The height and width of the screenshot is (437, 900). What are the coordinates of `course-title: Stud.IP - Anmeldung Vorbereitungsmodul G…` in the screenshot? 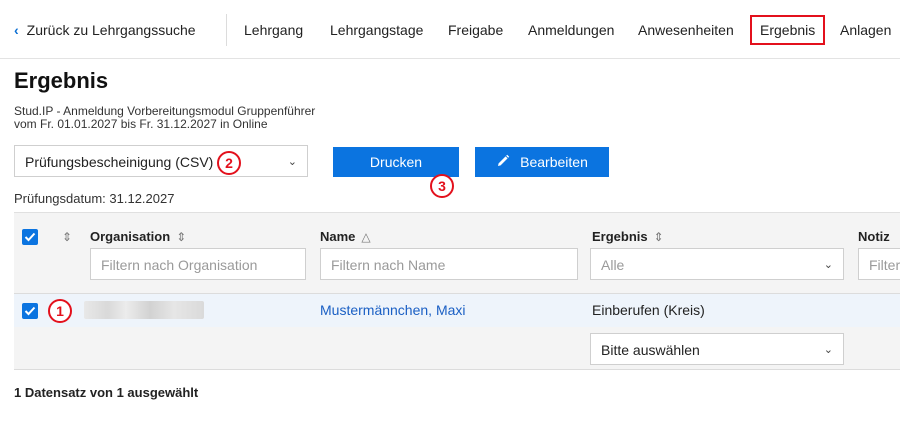 It's located at (165, 111).